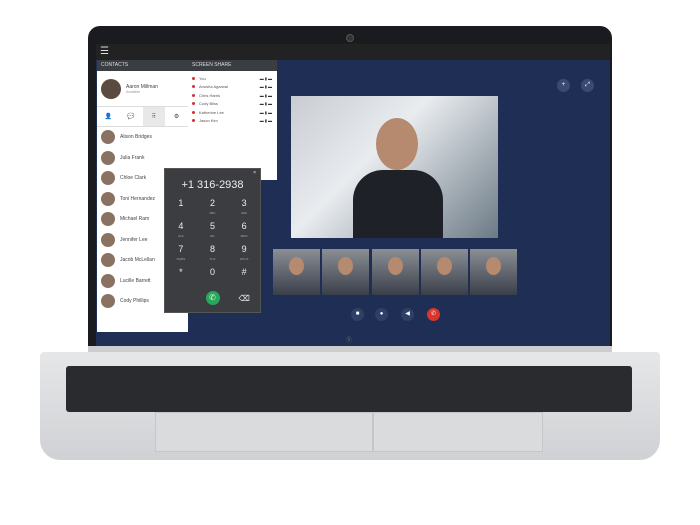 The height and width of the screenshot is (525, 700). I want to click on contact-name: Julia Frank, so click(132, 157).